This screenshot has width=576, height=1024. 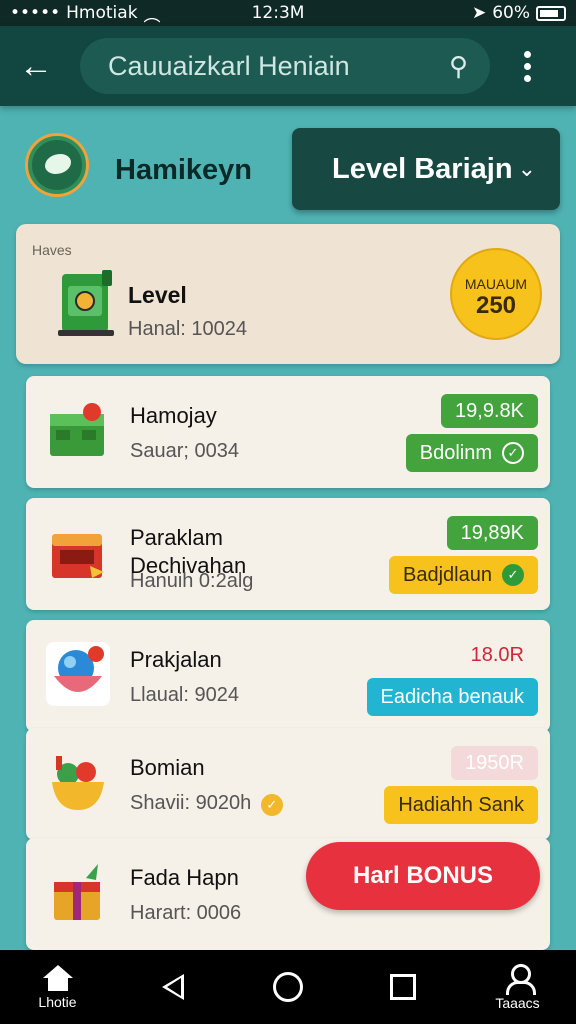 I want to click on wifi-icon: ︵, so click(x=152, y=15).